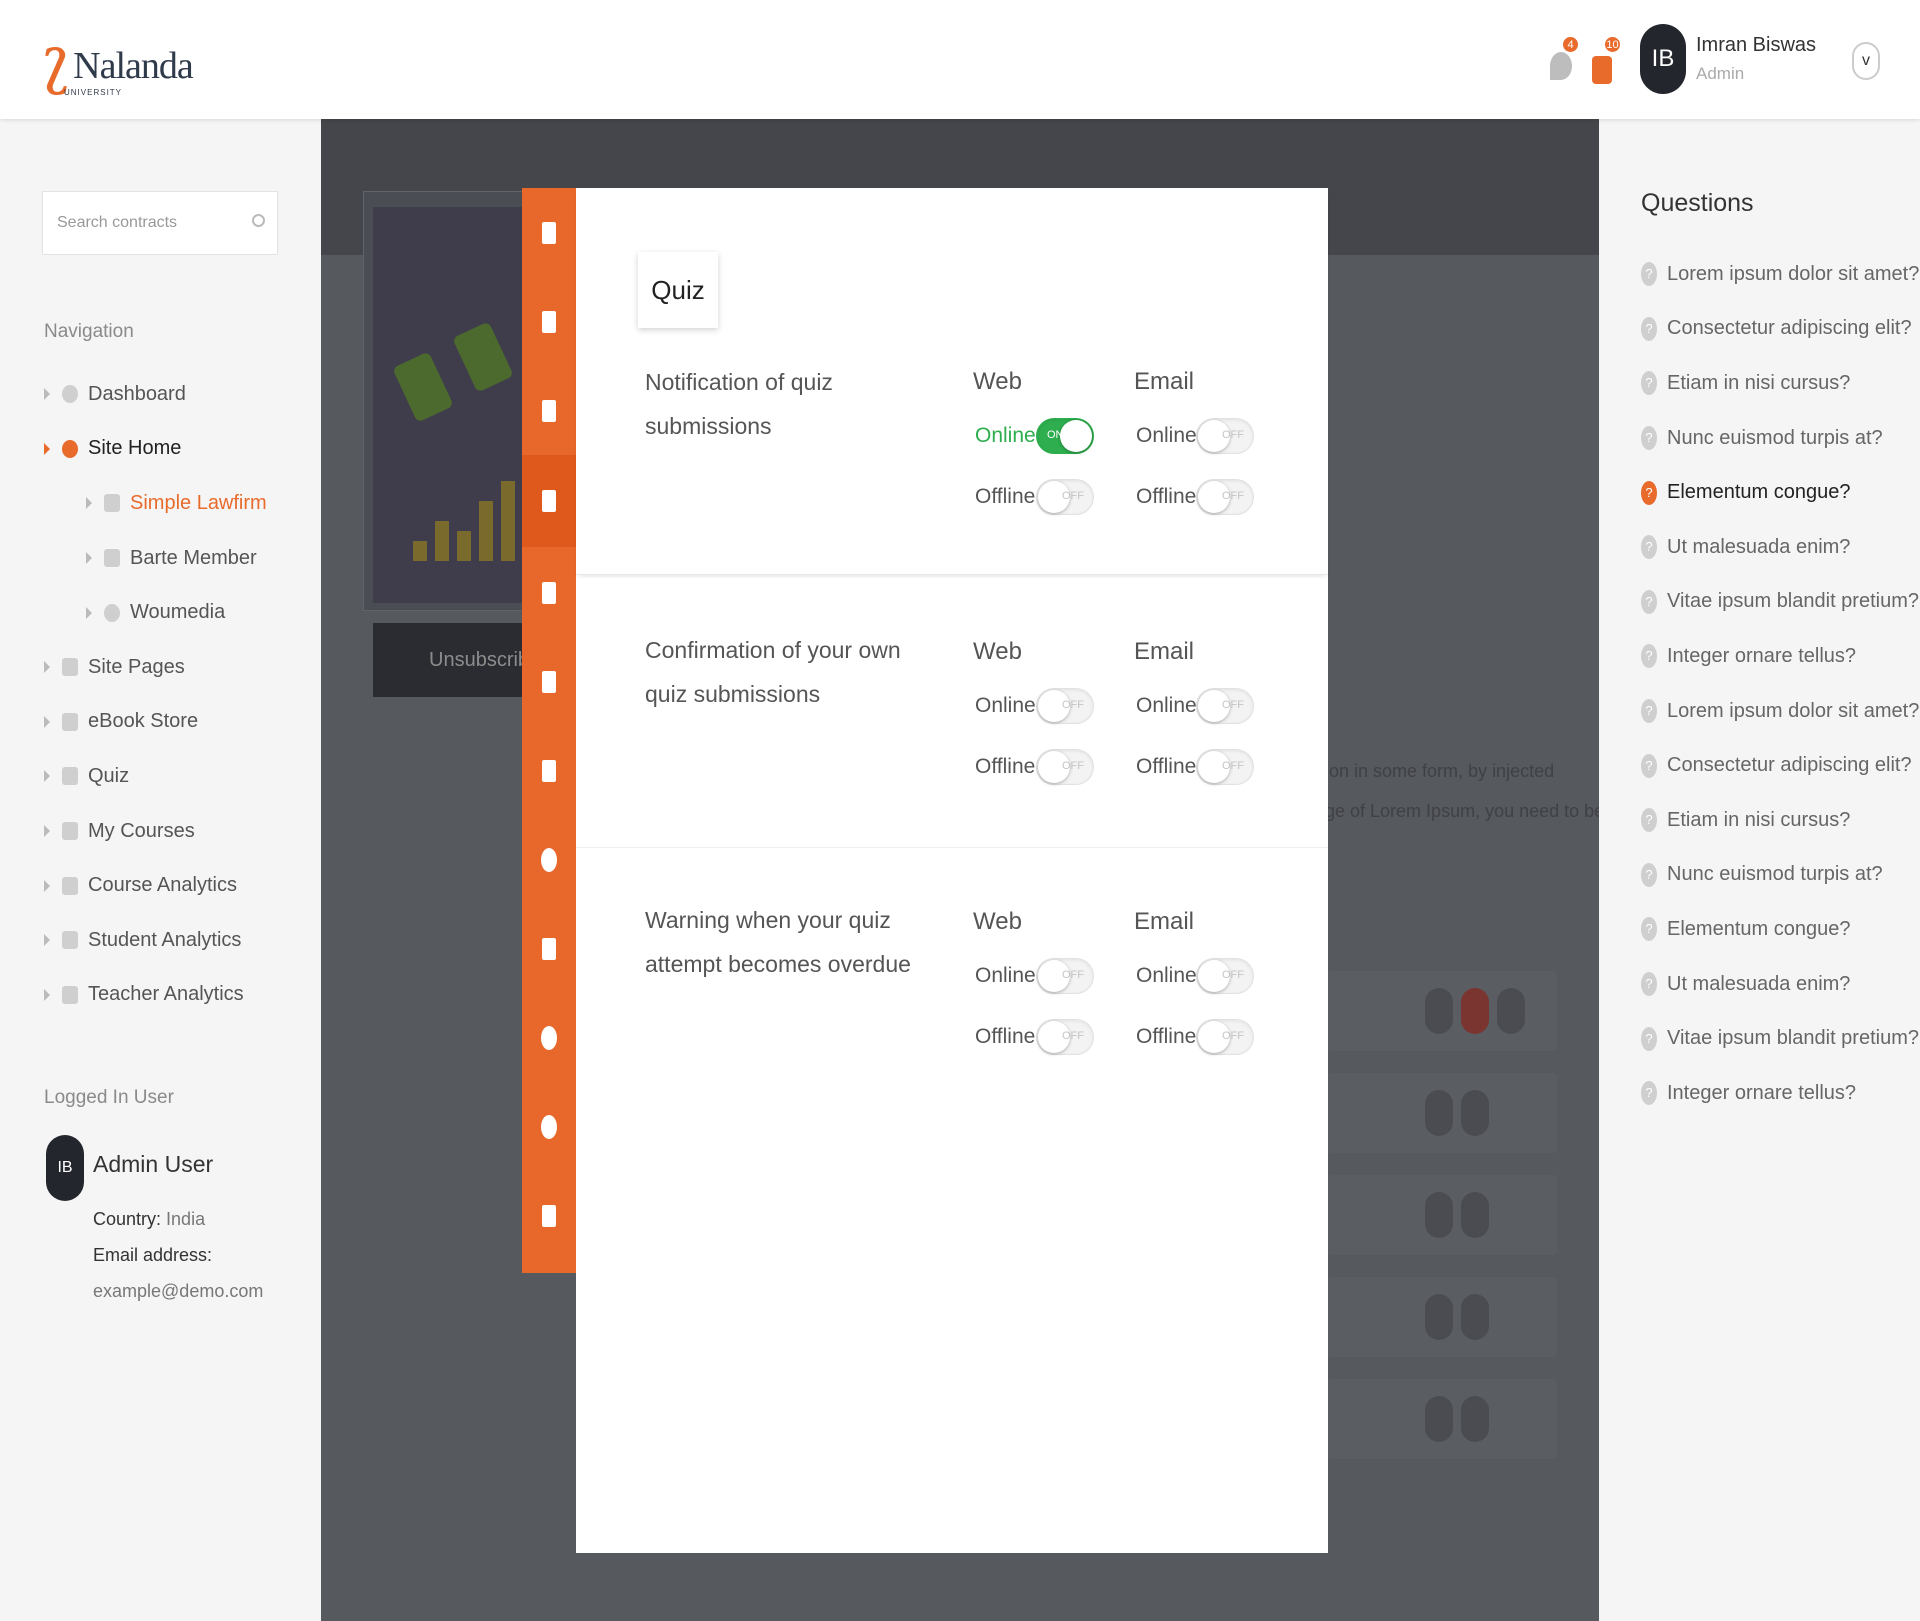 The width and height of the screenshot is (1920, 1621). What do you see at coordinates (1866, 61) in the screenshot?
I see `user-menu-dropdown-button: v` at bounding box center [1866, 61].